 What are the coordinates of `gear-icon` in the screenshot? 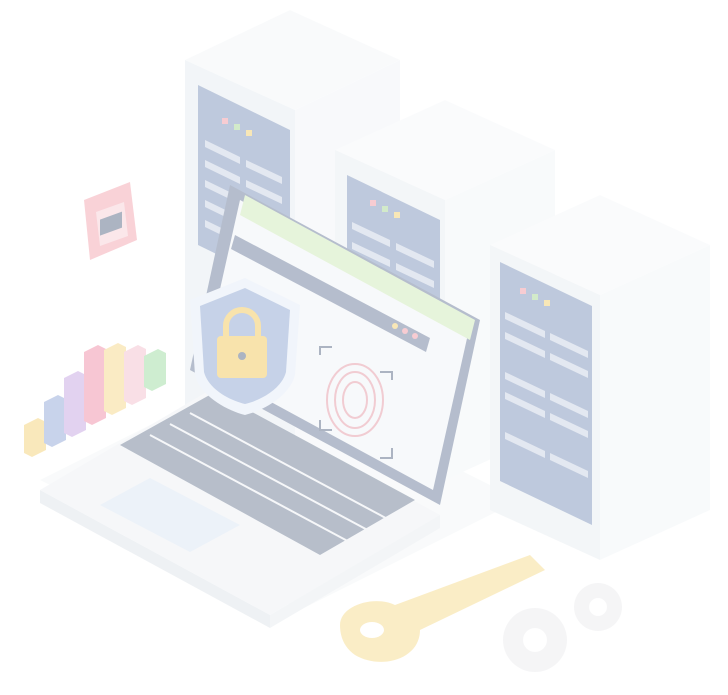 It's located at (562, 627).